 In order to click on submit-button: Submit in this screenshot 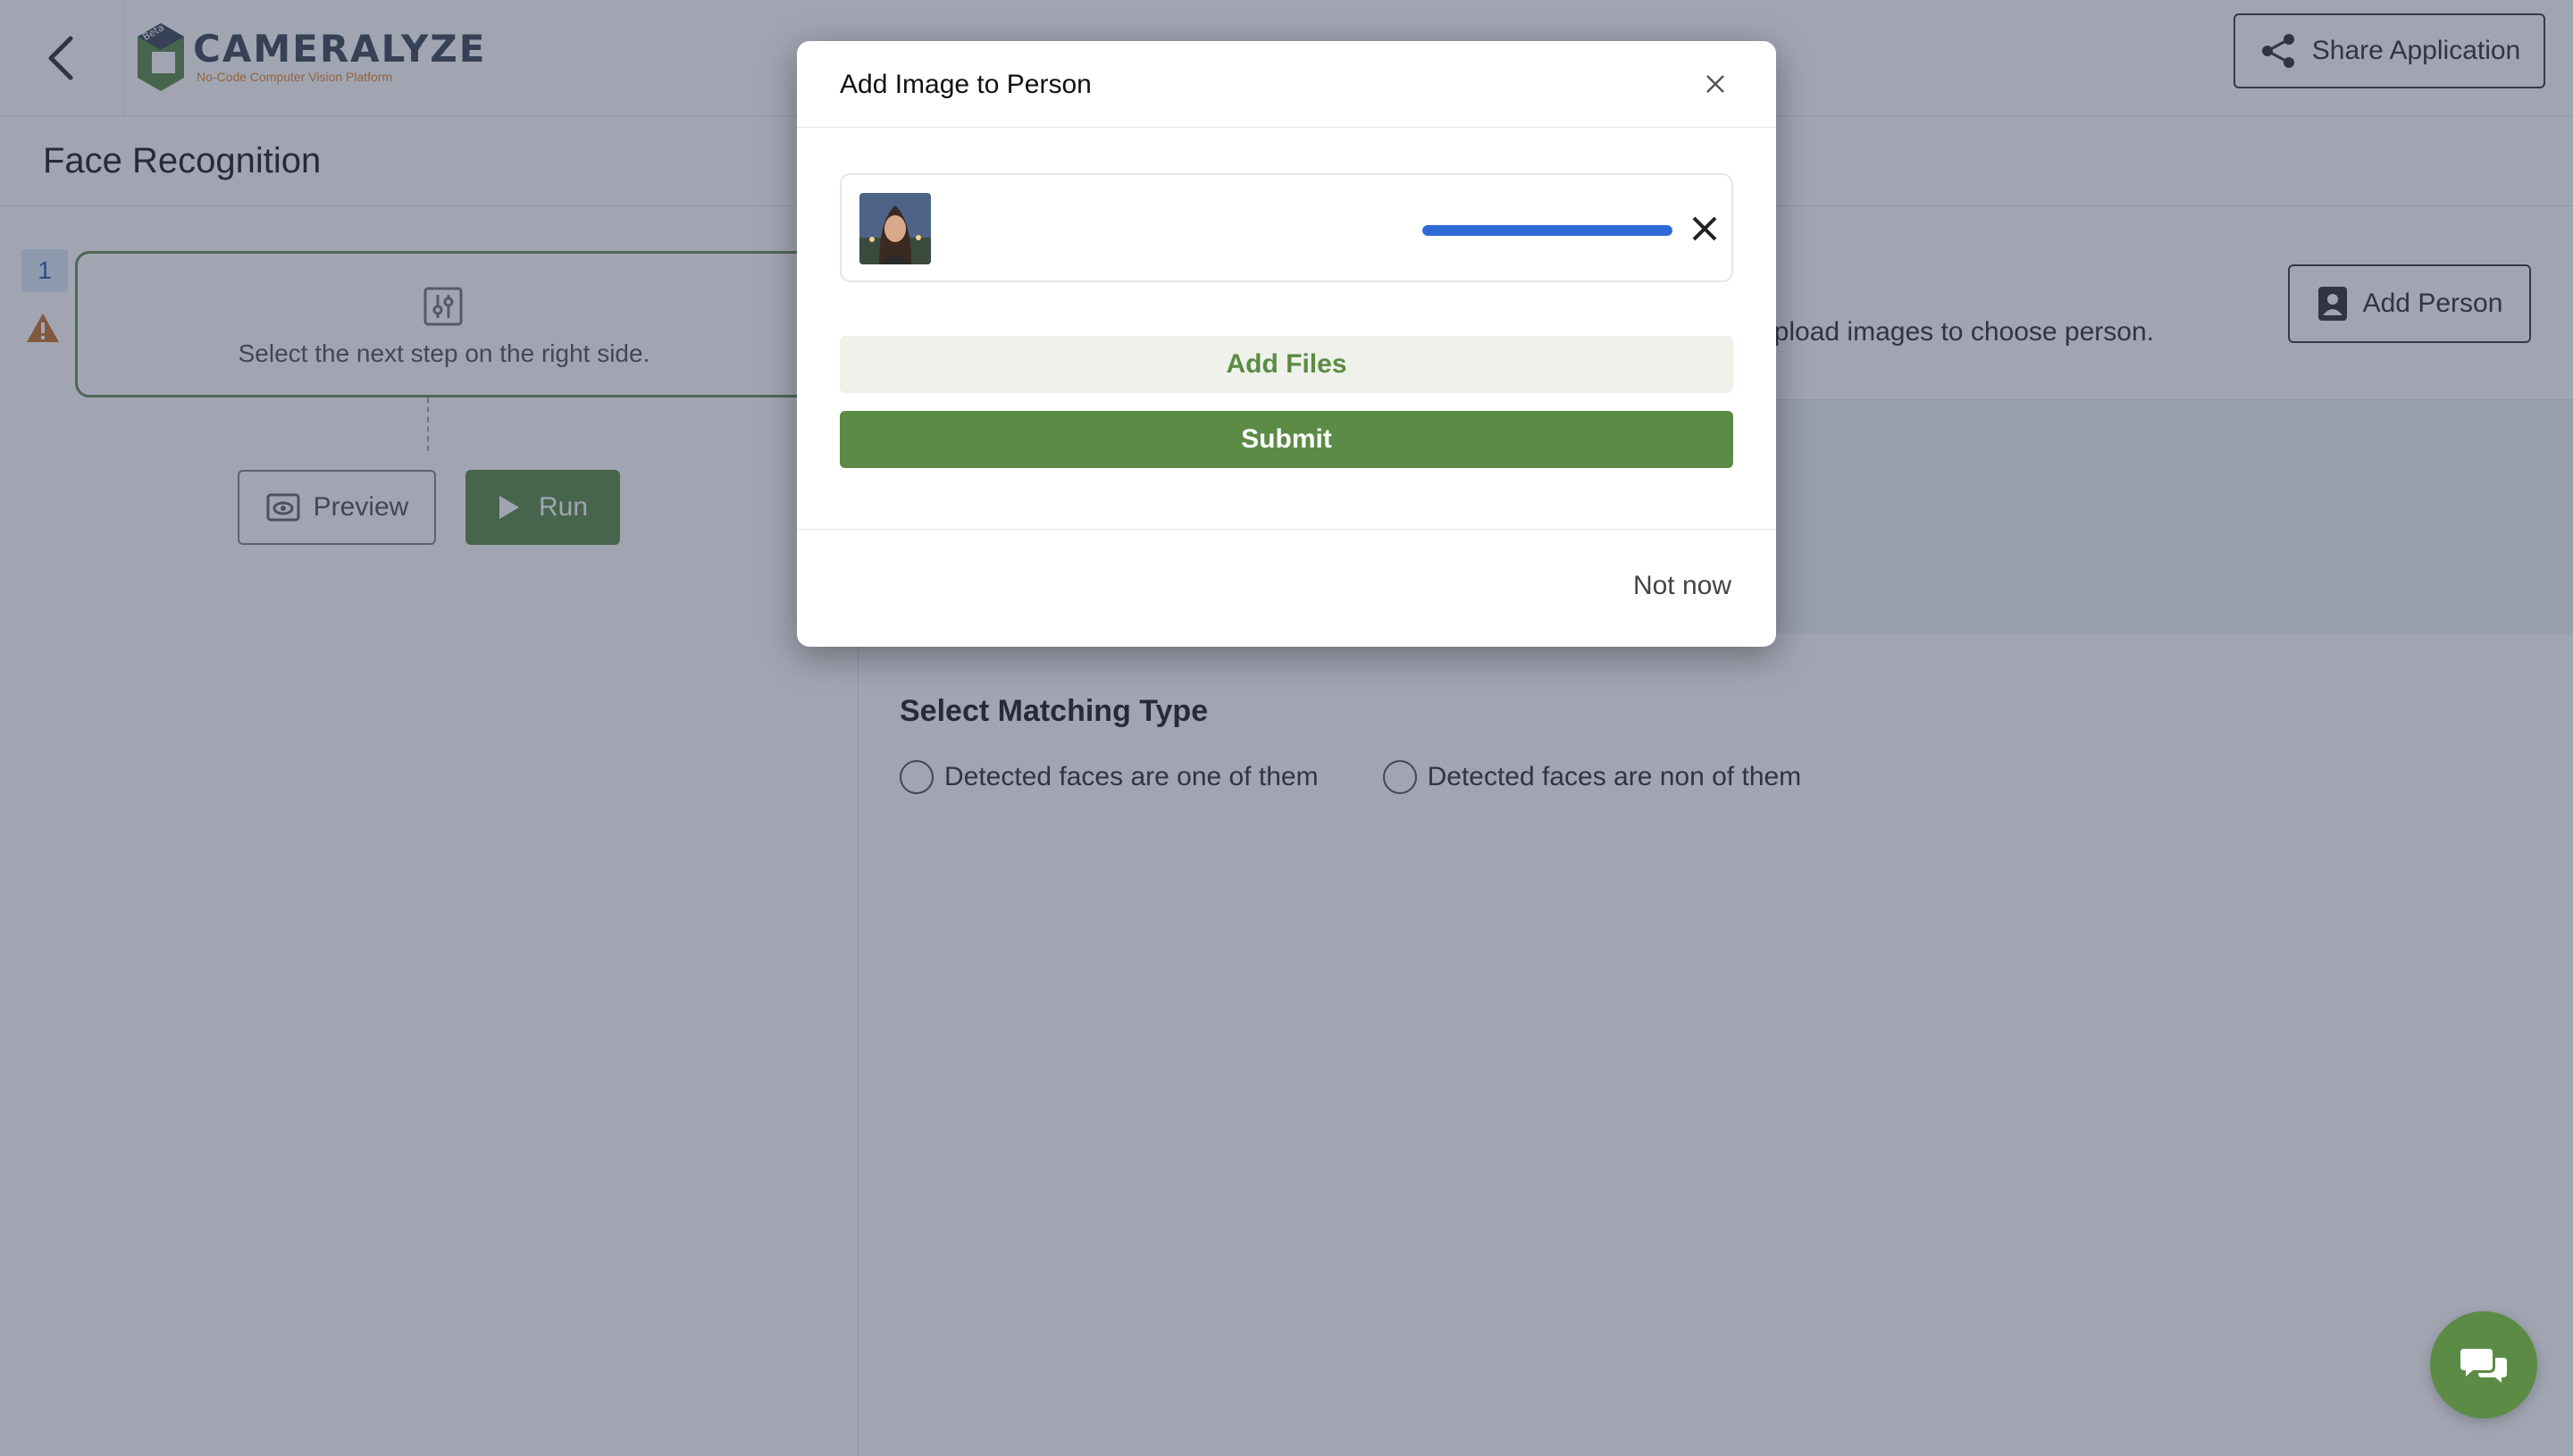, I will do `click(1286, 439)`.